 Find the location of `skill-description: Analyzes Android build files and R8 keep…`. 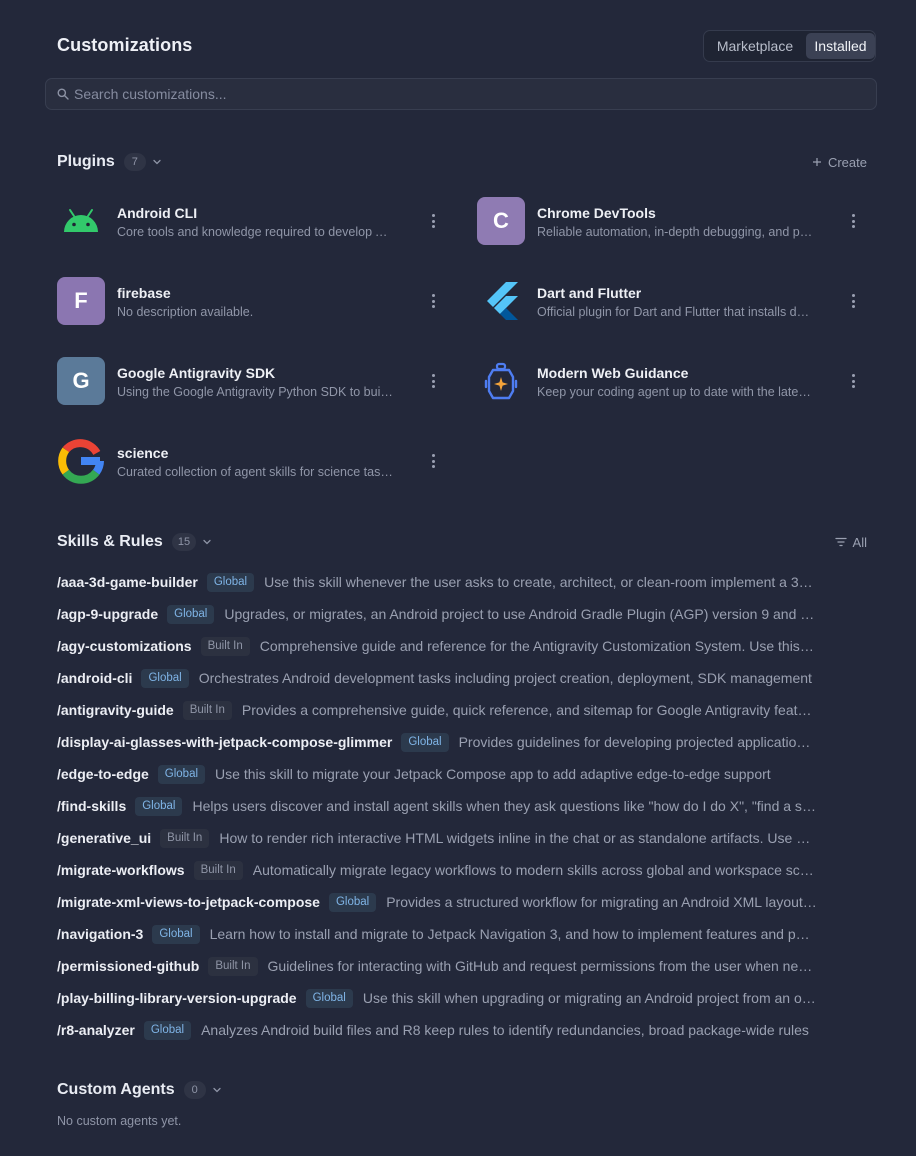

skill-description: Analyzes Android build files and R8 keep… is located at coordinates (505, 1030).